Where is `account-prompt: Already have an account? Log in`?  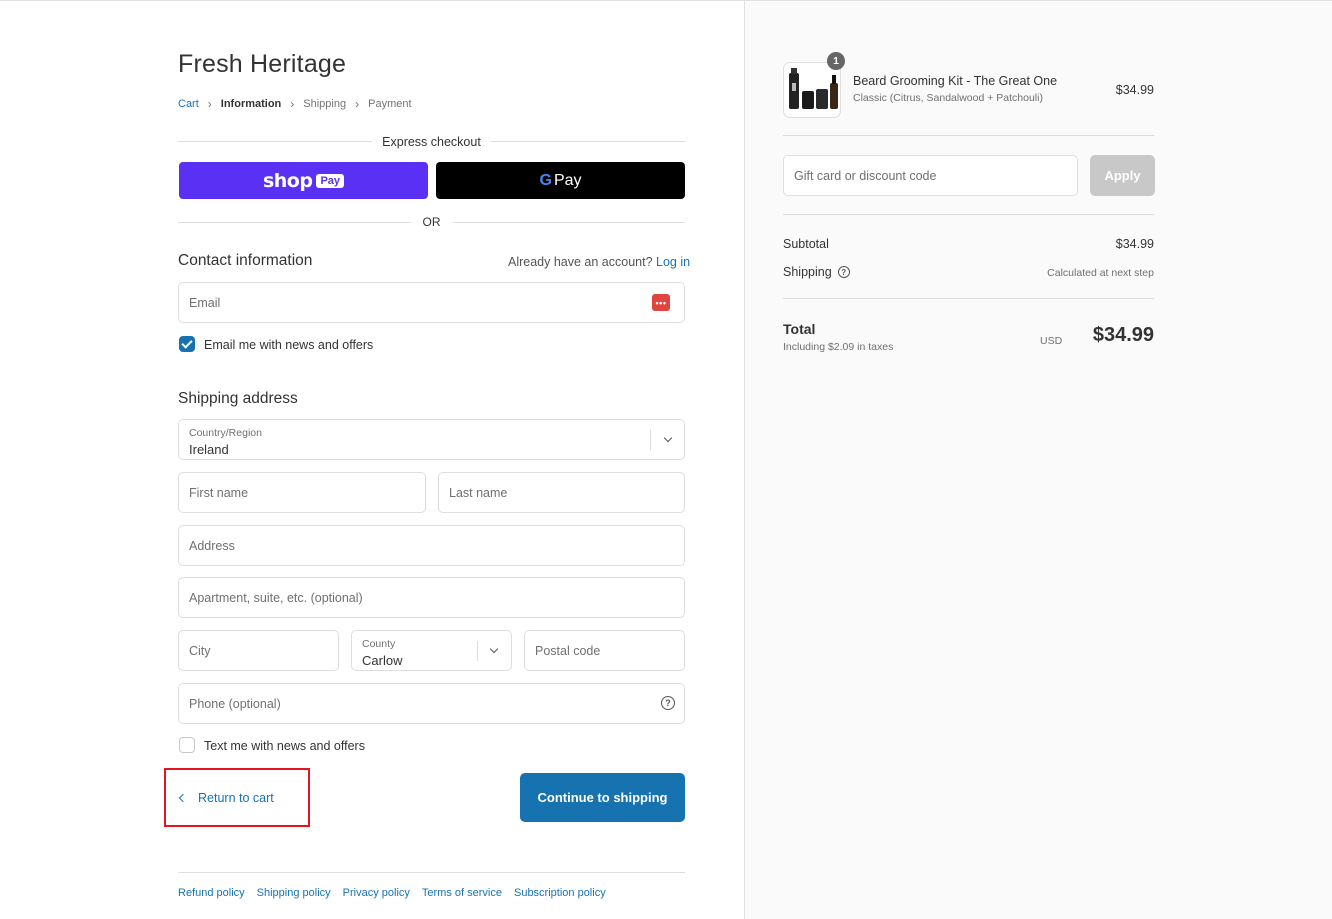 account-prompt: Already have an account? Log in is located at coordinates (599, 262).